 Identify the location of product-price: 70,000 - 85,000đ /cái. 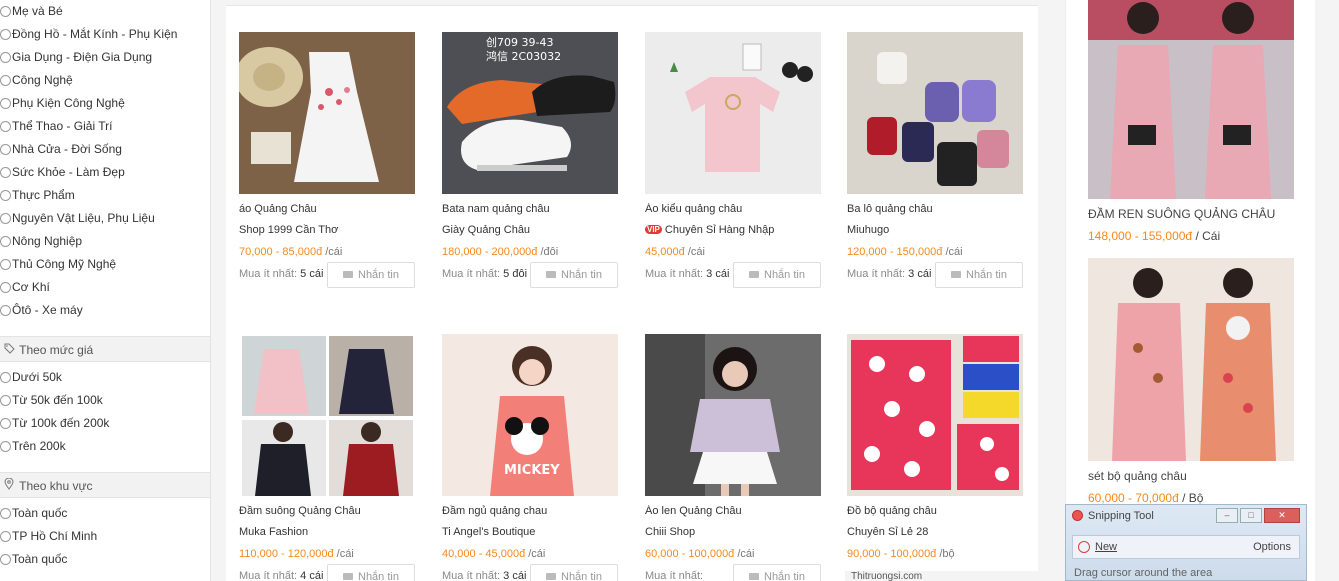
(327, 253).